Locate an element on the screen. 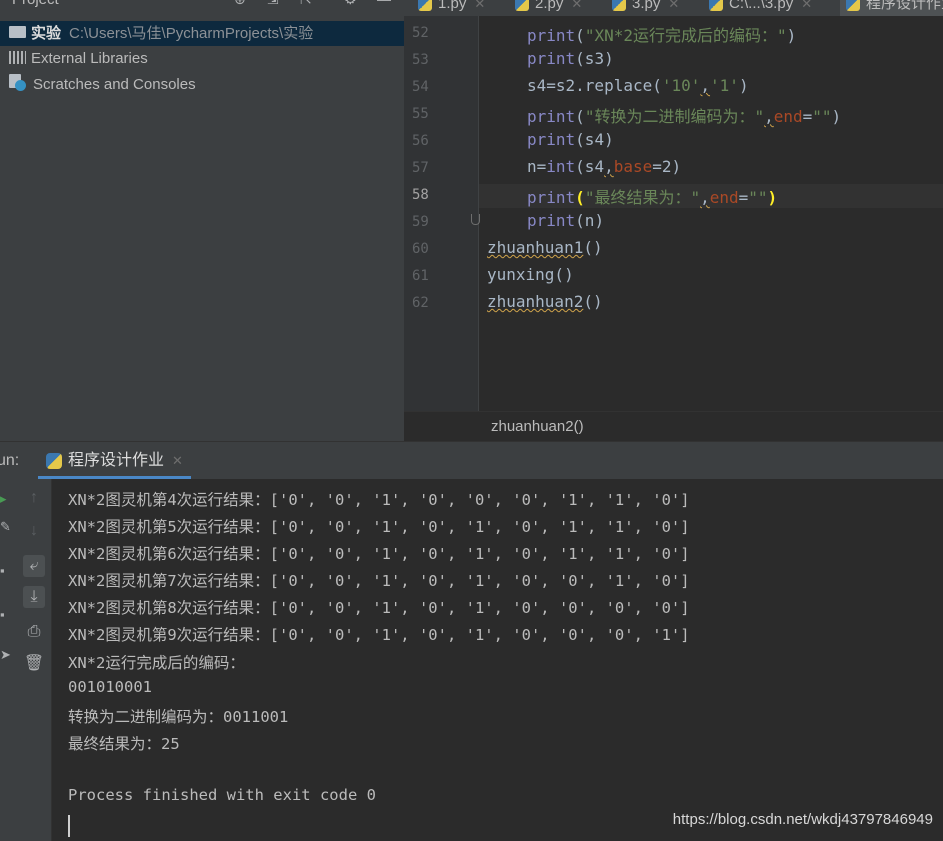 This screenshot has width=943, height=841. line-number: 60 is located at coordinates (420, 249).